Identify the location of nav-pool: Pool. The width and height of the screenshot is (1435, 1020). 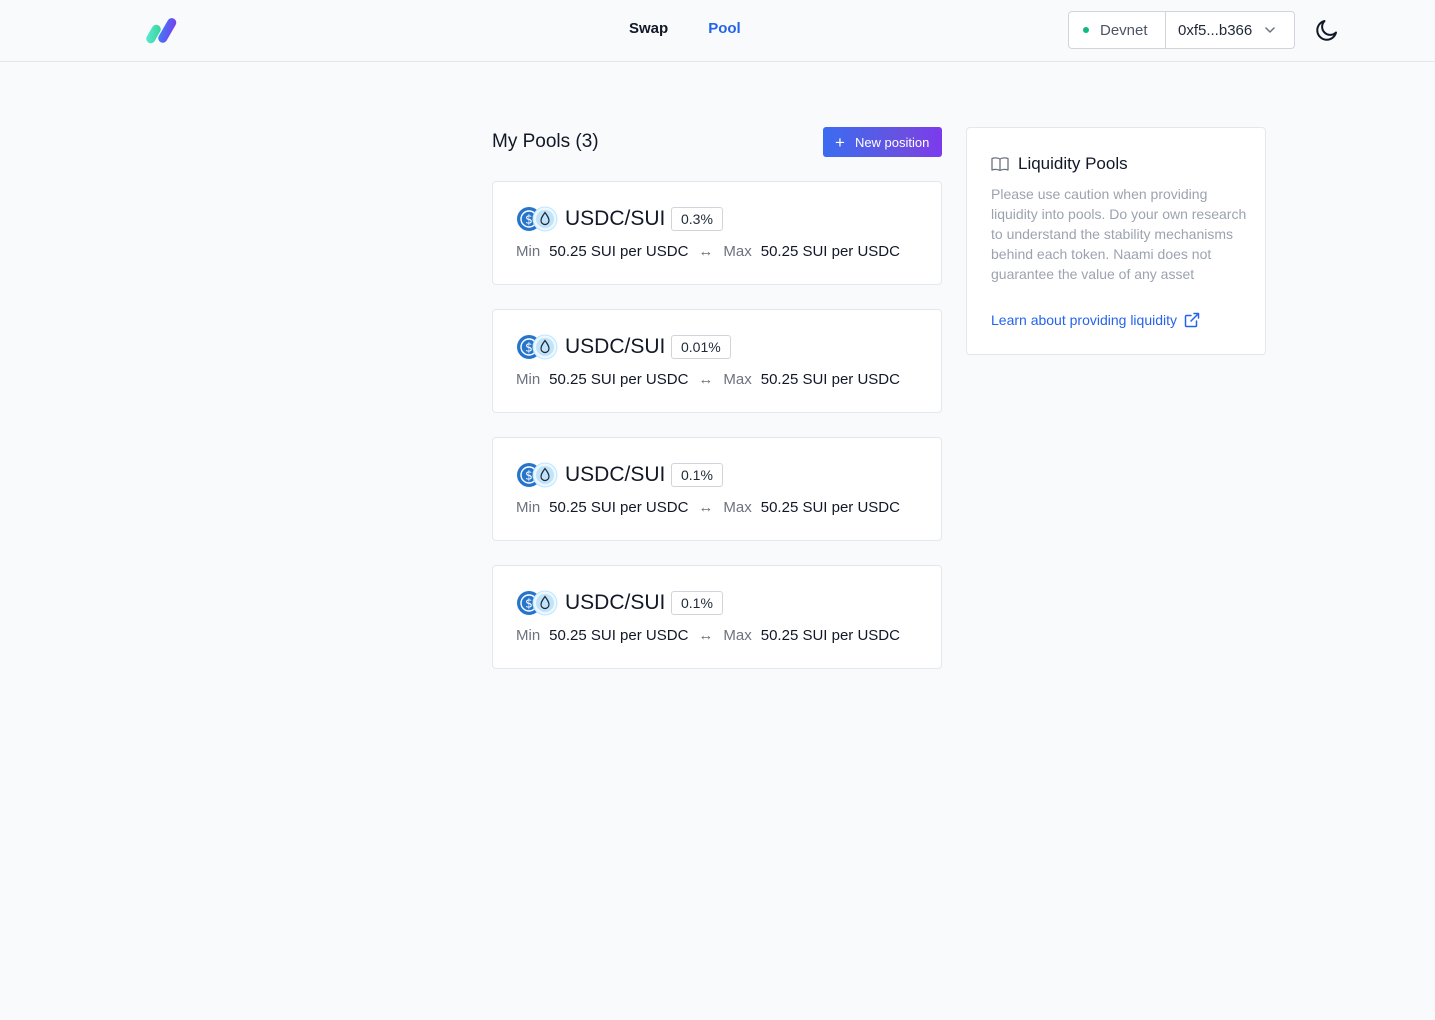
(724, 28).